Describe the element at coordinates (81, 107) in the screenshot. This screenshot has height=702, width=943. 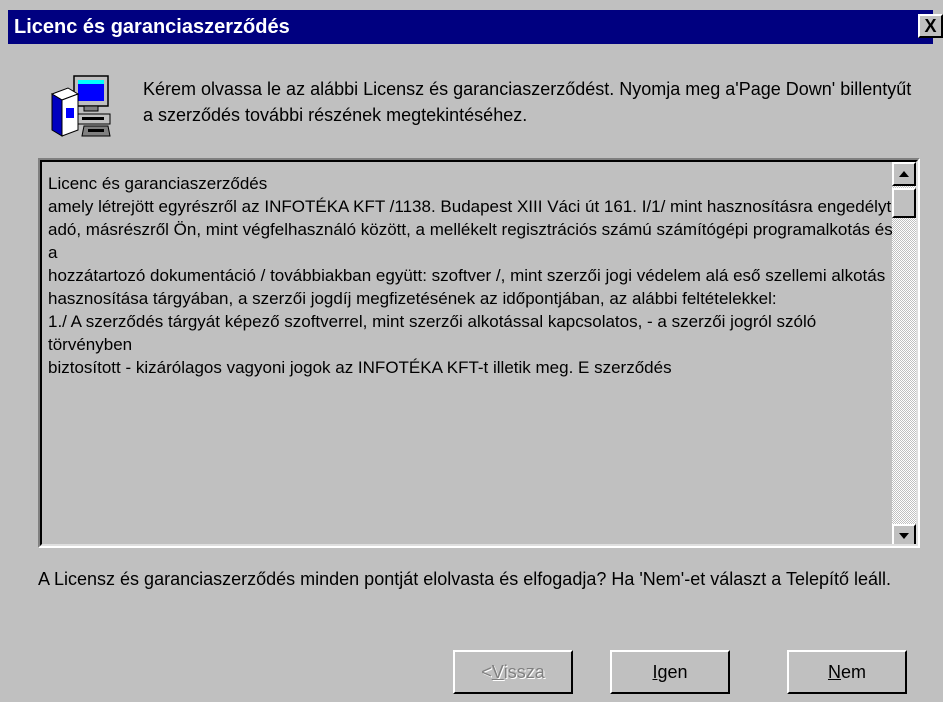
I see `setup-computer-icon` at that location.